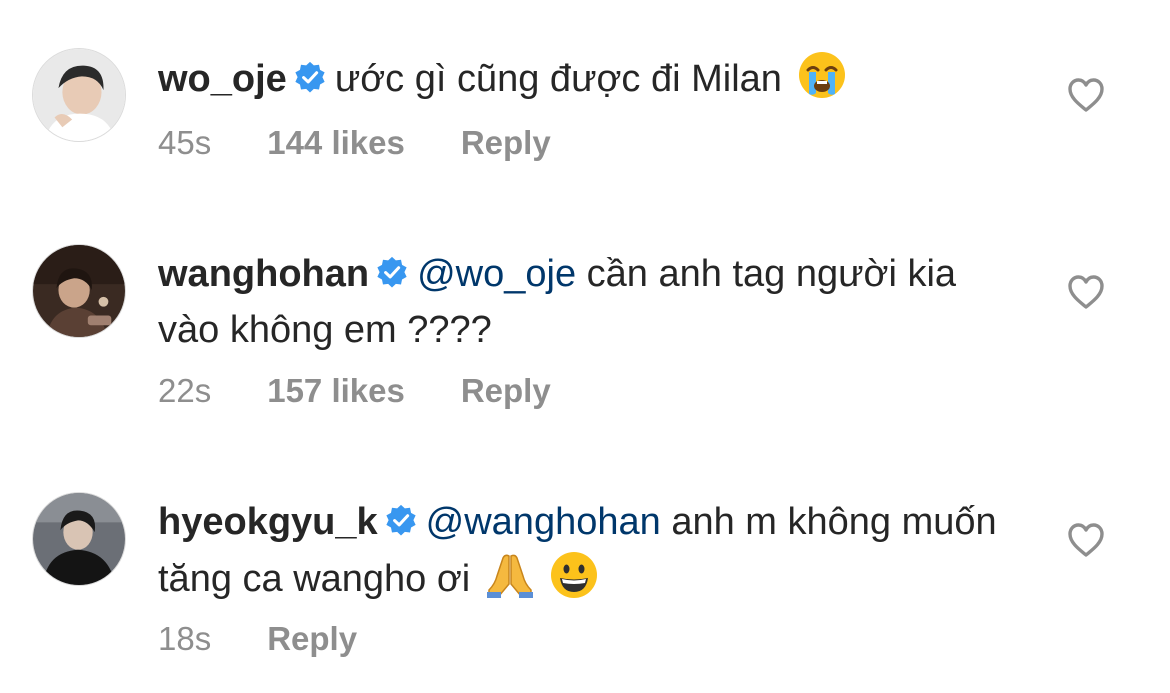 This screenshot has width=1170, height=693. I want to click on comment-meta: 18s Reply, so click(285, 639).